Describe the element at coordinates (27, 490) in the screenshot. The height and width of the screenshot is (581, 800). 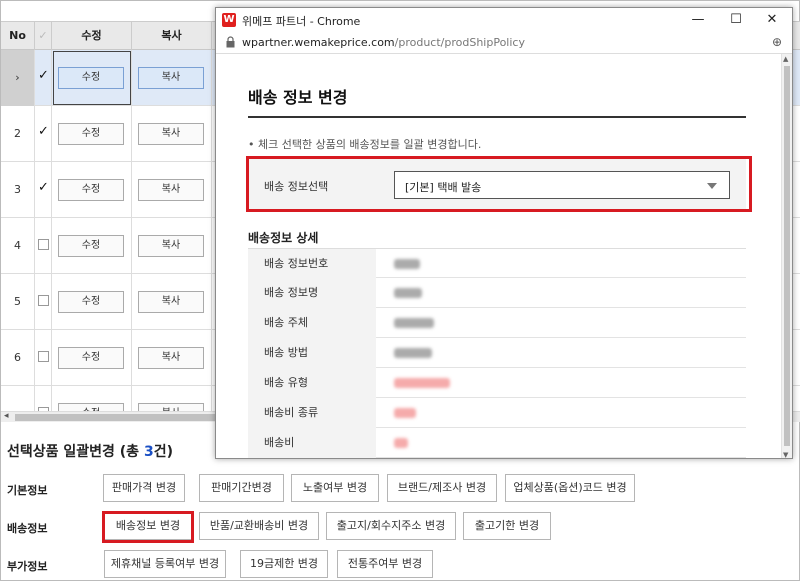
I see `bulk-row-label: 기본정보` at that location.